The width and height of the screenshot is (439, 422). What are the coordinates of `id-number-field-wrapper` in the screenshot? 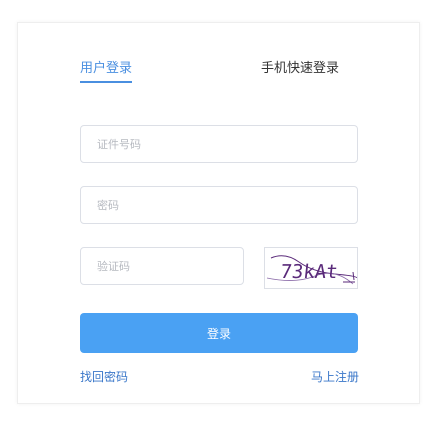 It's located at (219, 144).